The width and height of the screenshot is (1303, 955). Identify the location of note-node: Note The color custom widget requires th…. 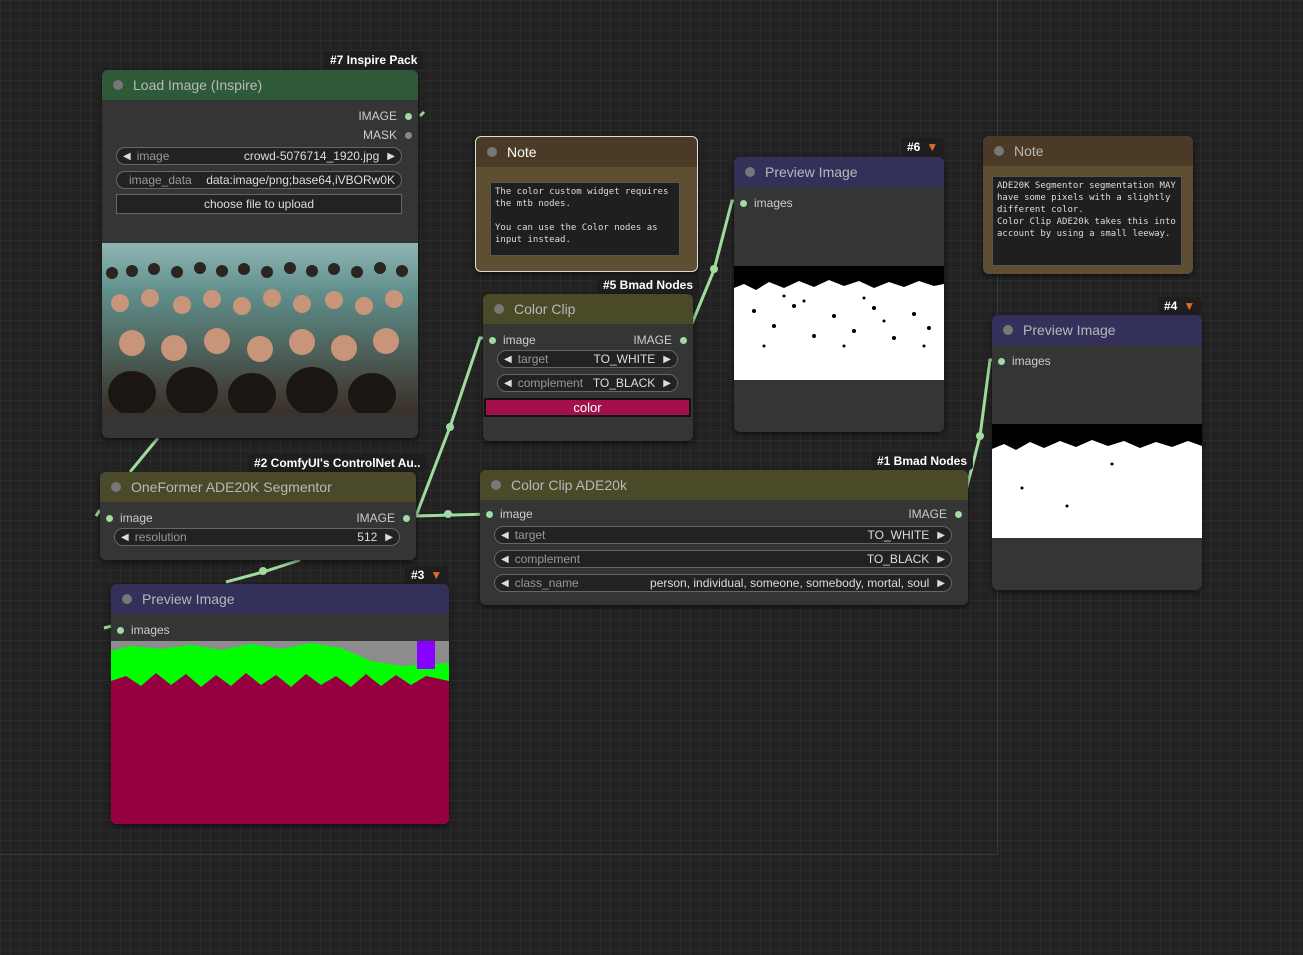
(586, 204).